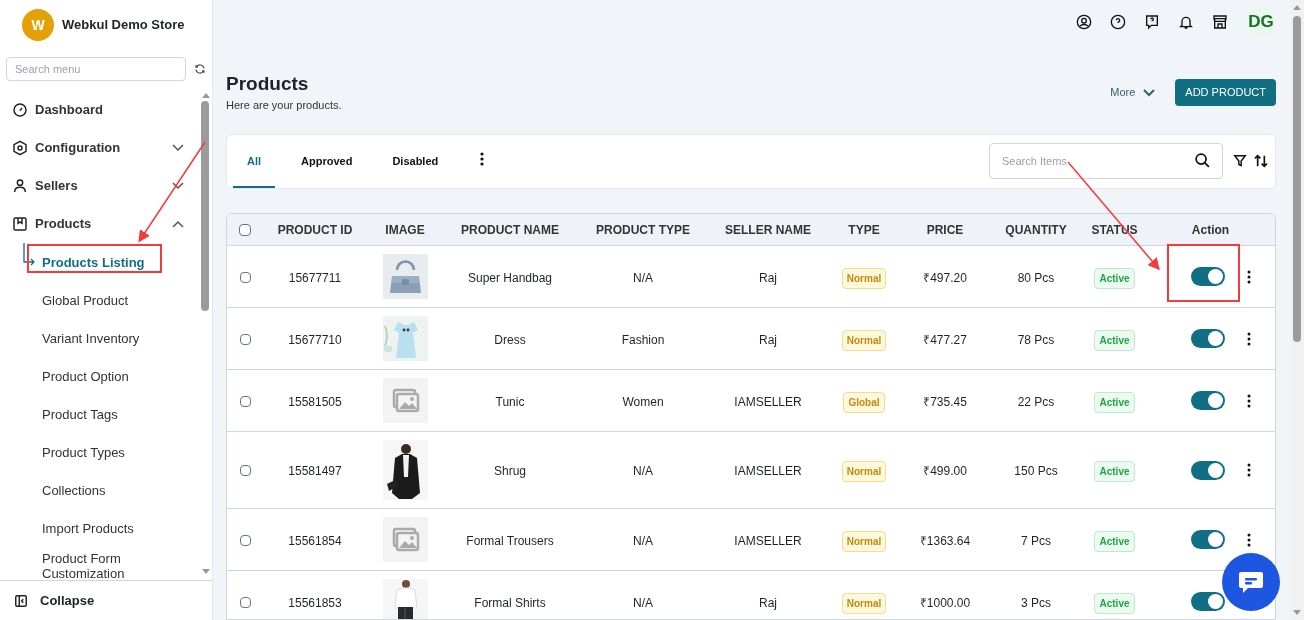  What do you see at coordinates (1118, 22) in the screenshot?
I see `help-icon` at bounding box center [1118, 22].